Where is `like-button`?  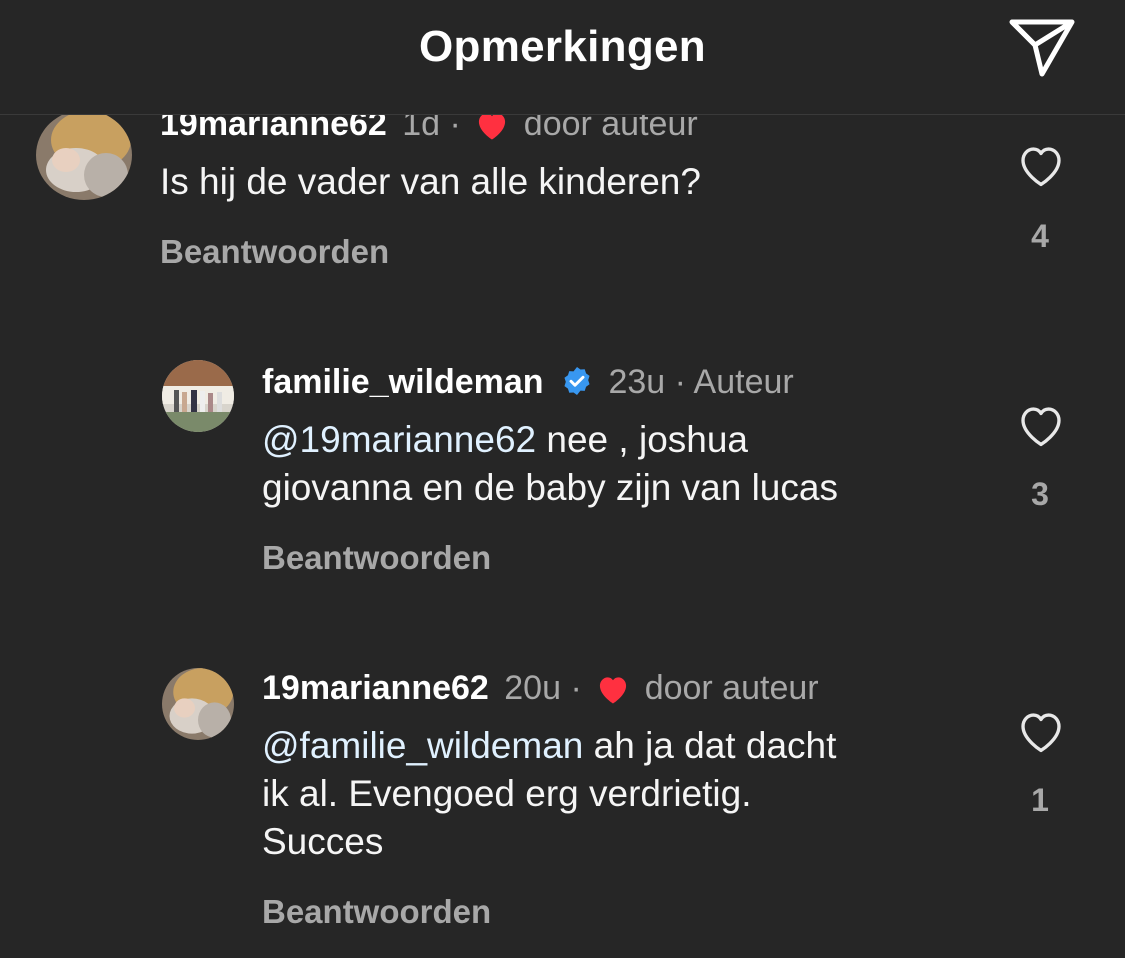 like-button is located at coordinates (1041, 731).